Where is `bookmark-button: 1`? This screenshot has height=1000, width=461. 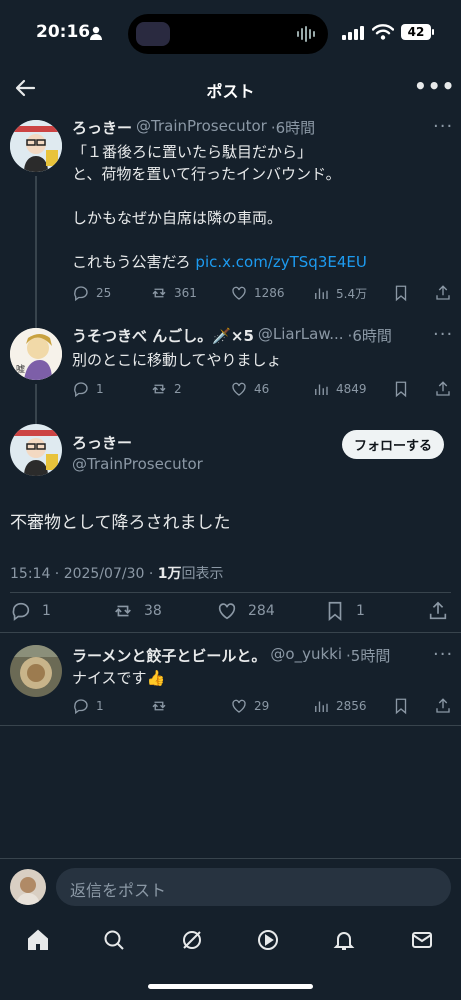
bookmark-button: 1 is located at coordinates (344, 611).